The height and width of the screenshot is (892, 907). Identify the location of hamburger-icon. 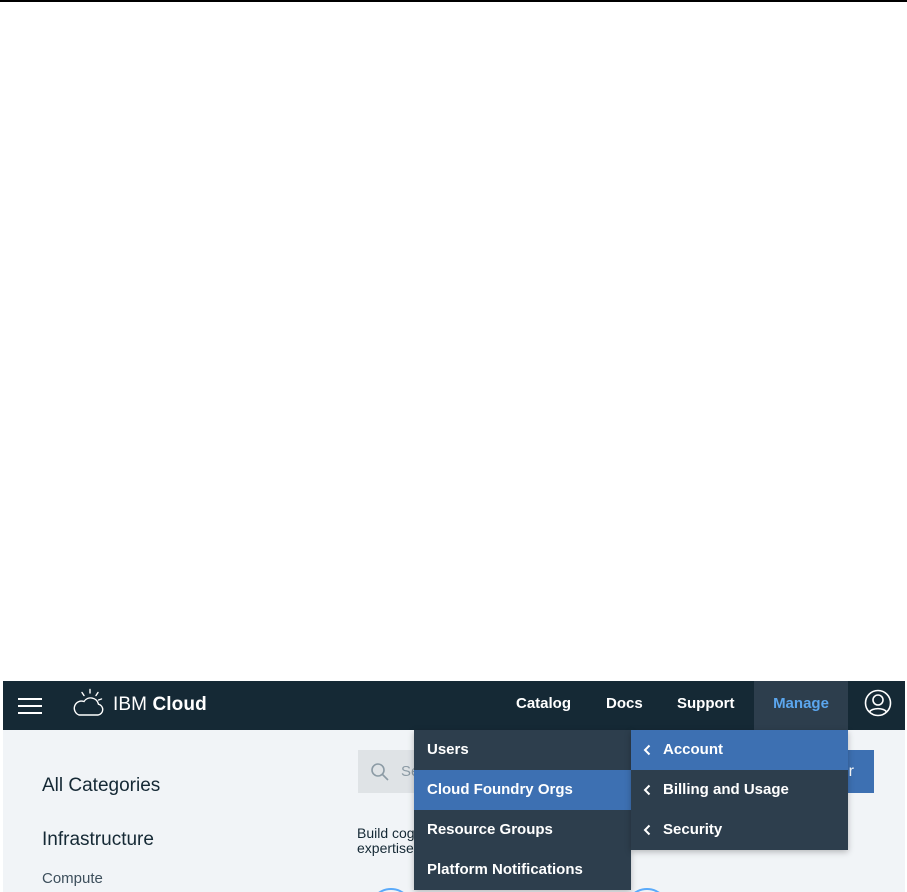
(30, 706).